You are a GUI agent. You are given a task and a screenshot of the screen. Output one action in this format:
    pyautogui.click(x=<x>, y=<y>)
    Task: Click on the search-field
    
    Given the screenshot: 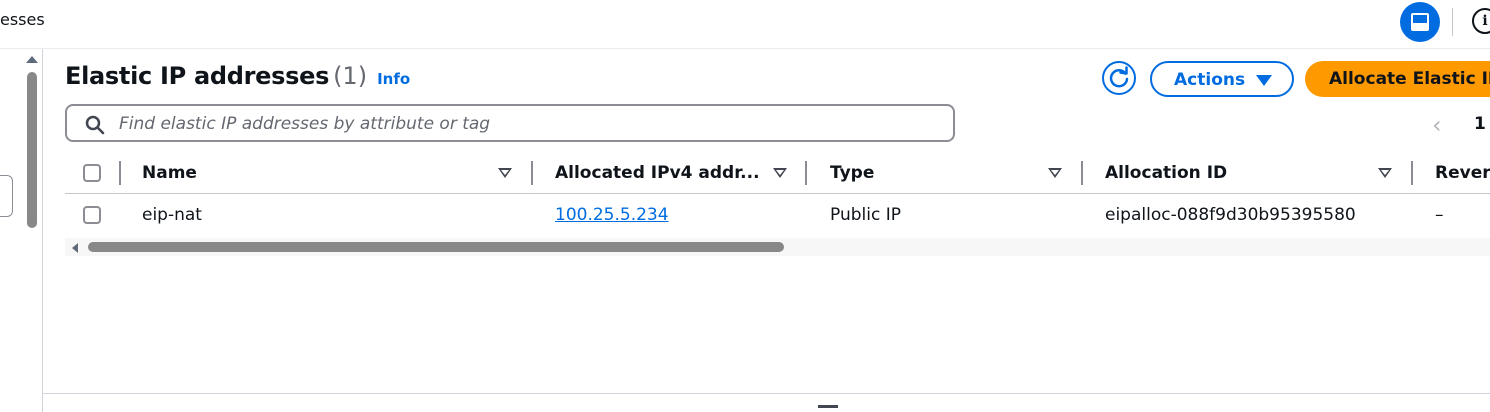 What is the action you would take?
    pyautogui.click(x=510, y=123)
    